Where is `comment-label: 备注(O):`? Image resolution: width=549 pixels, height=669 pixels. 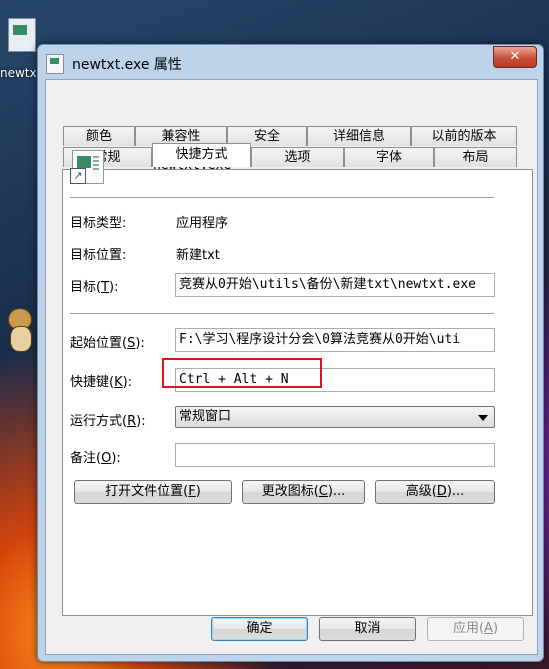 comment-label: 备注(O): is located at coordinates (95, 458).